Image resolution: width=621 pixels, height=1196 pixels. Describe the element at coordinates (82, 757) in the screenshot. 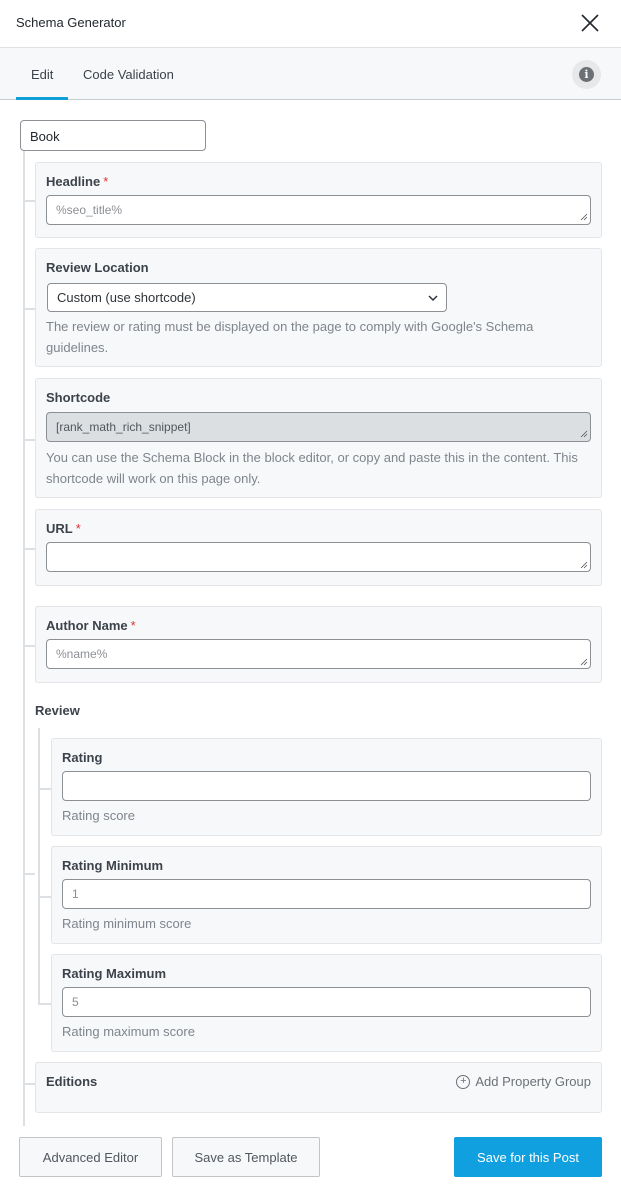

I see `rating-label: Rating` at that location.